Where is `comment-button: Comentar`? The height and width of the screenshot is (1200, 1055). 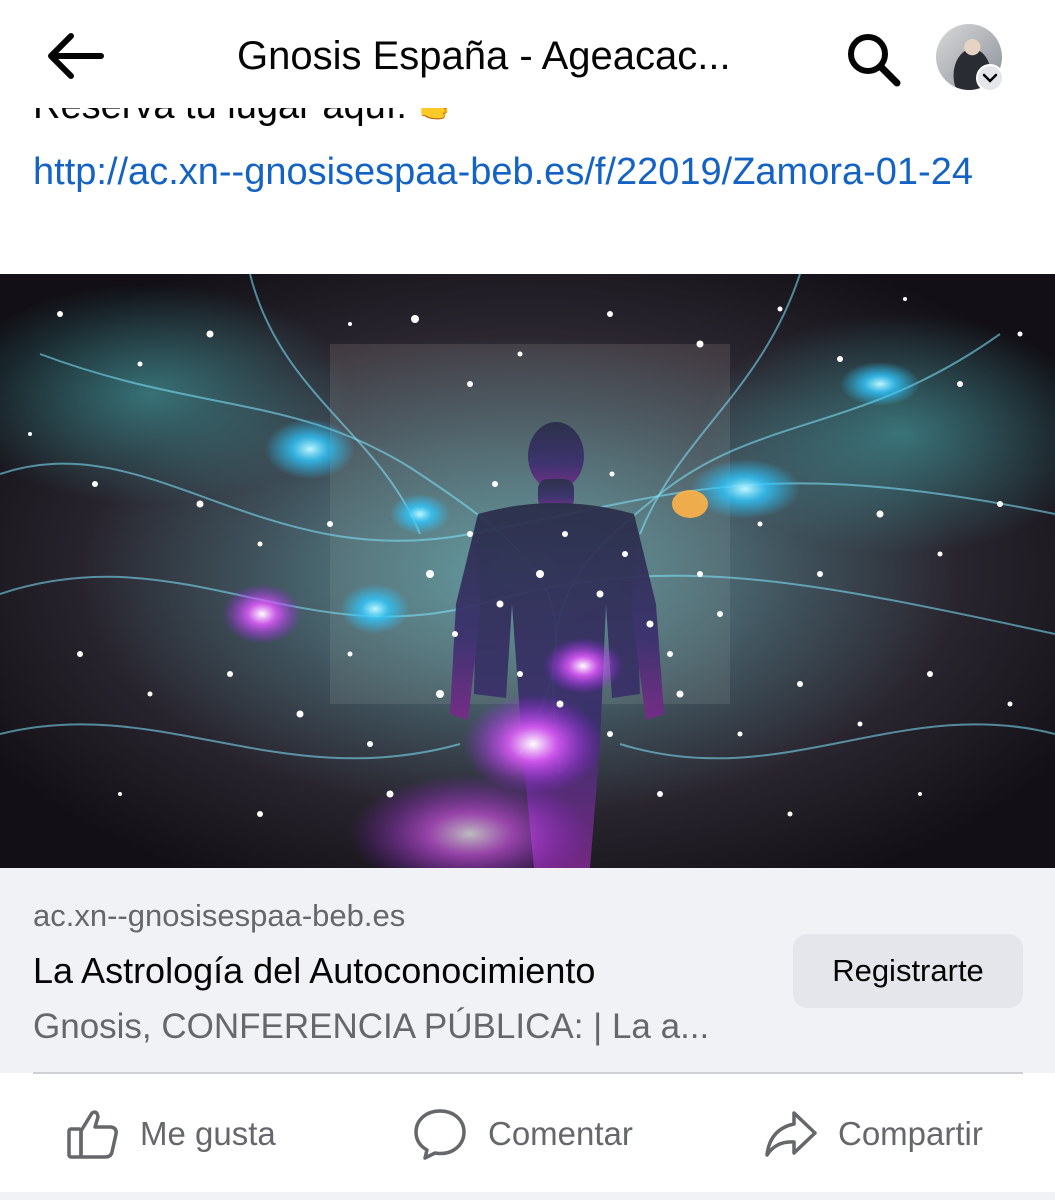 comment-button: Comentar is located at coordinates (522, 1134).